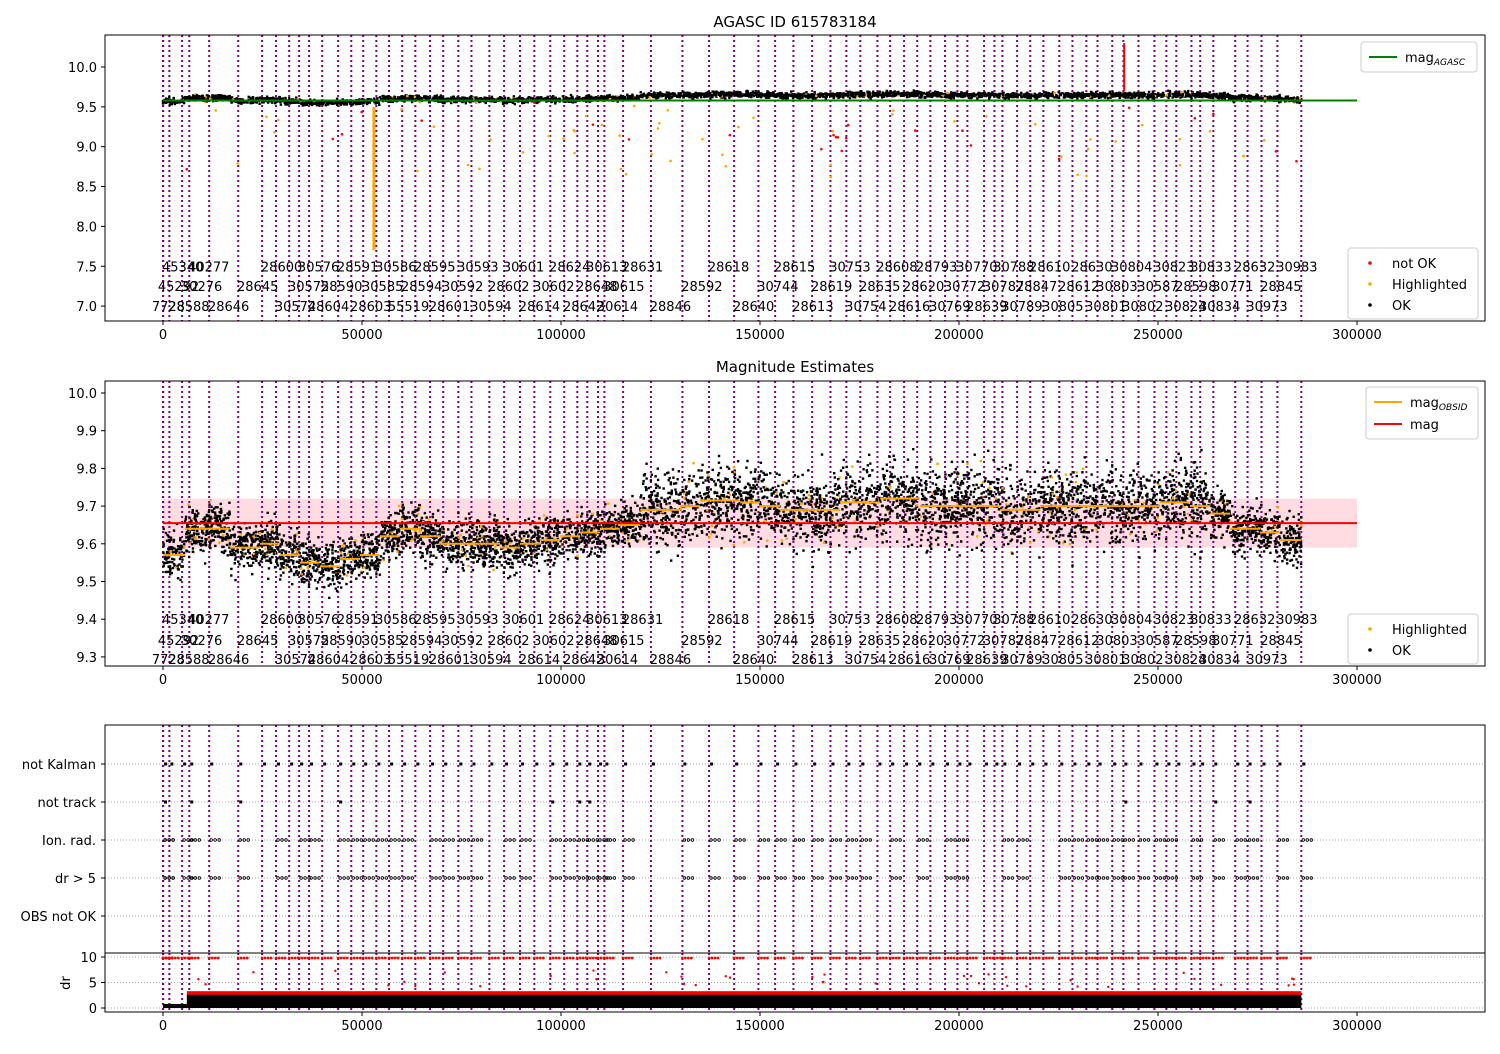  What do you see at coordinates (208, 267) in the screenshot?
I see `obsid-label: 40277` at bounding box center [208, 267].